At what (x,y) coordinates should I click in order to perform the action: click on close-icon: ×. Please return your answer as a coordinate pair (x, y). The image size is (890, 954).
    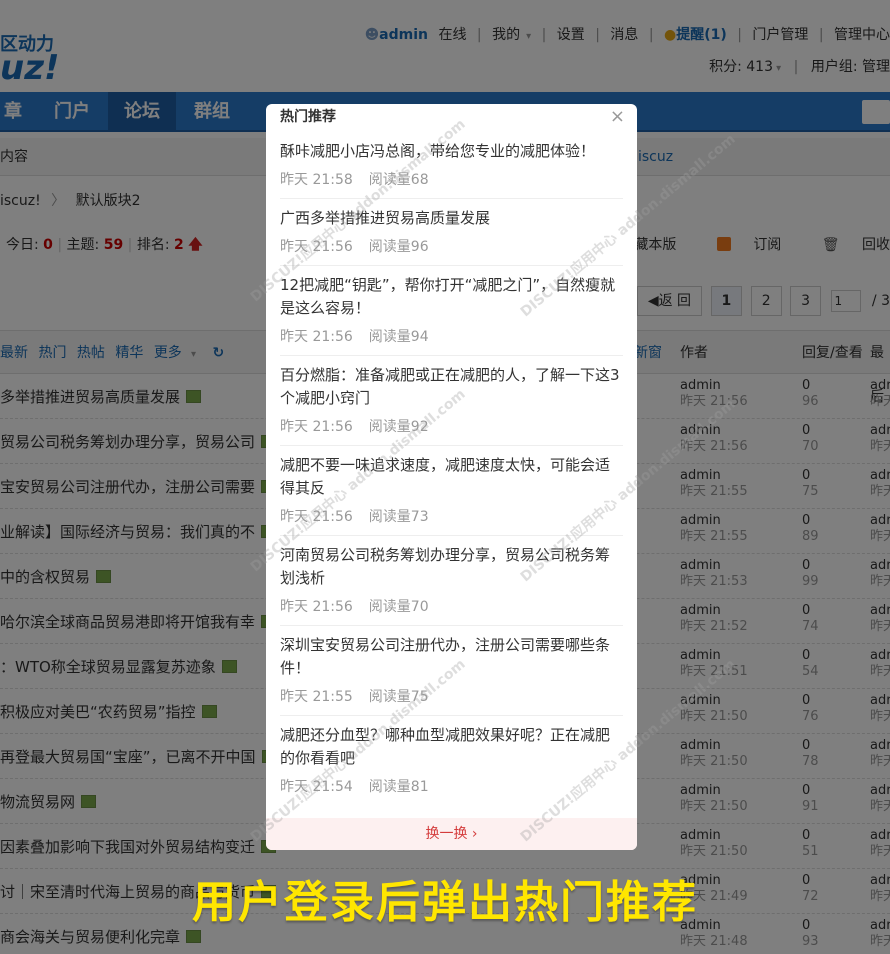
    Looking at the image, I should click on (617, 117).